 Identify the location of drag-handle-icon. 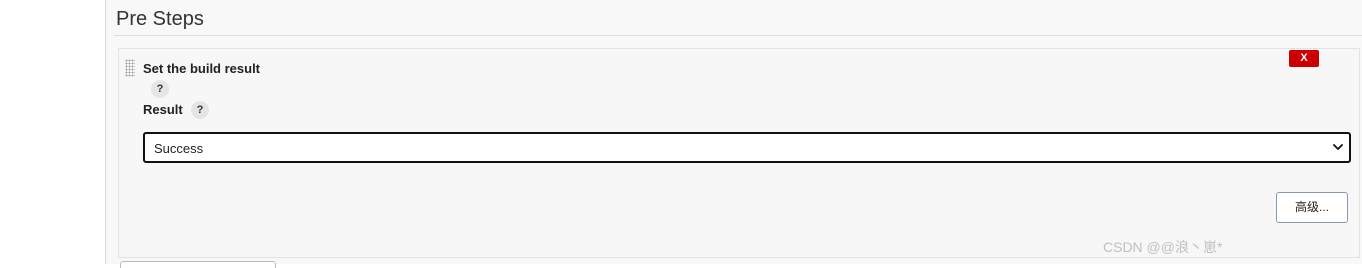
(130, 68).